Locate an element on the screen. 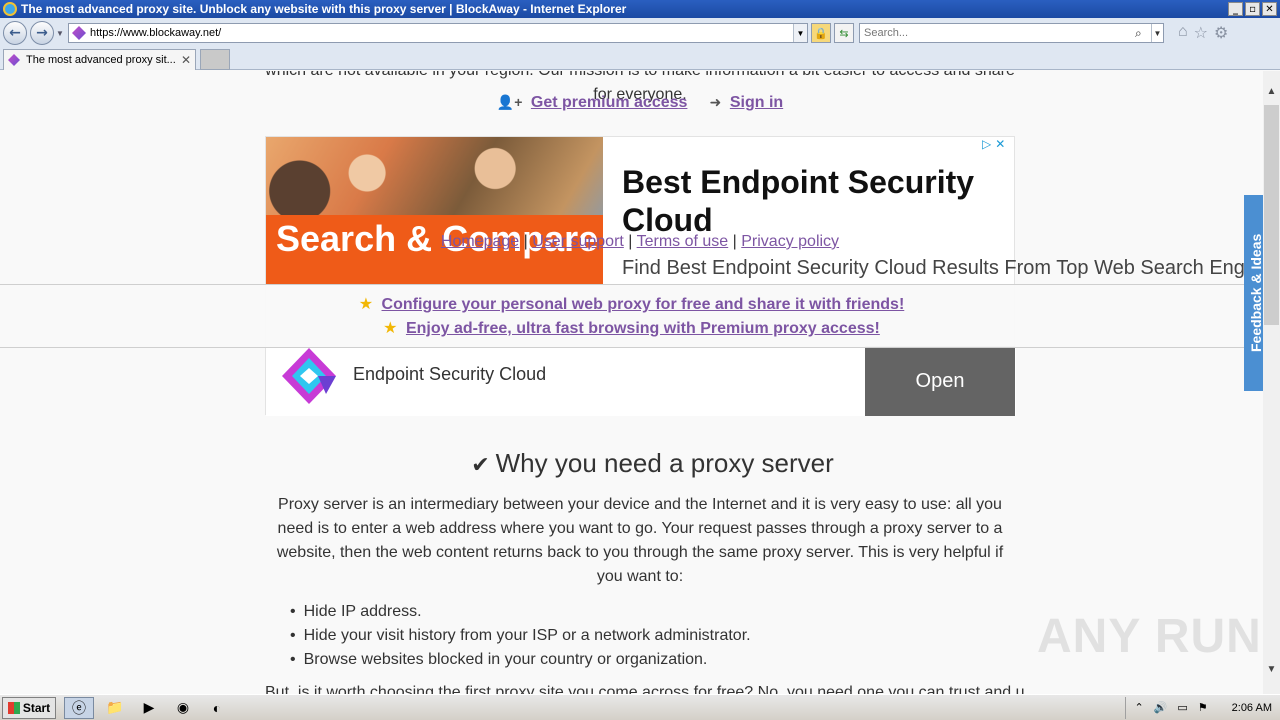 The height and width of the screenshot is (720, 1280). network-icon: ▭ is located at coordinates (1182, 707).